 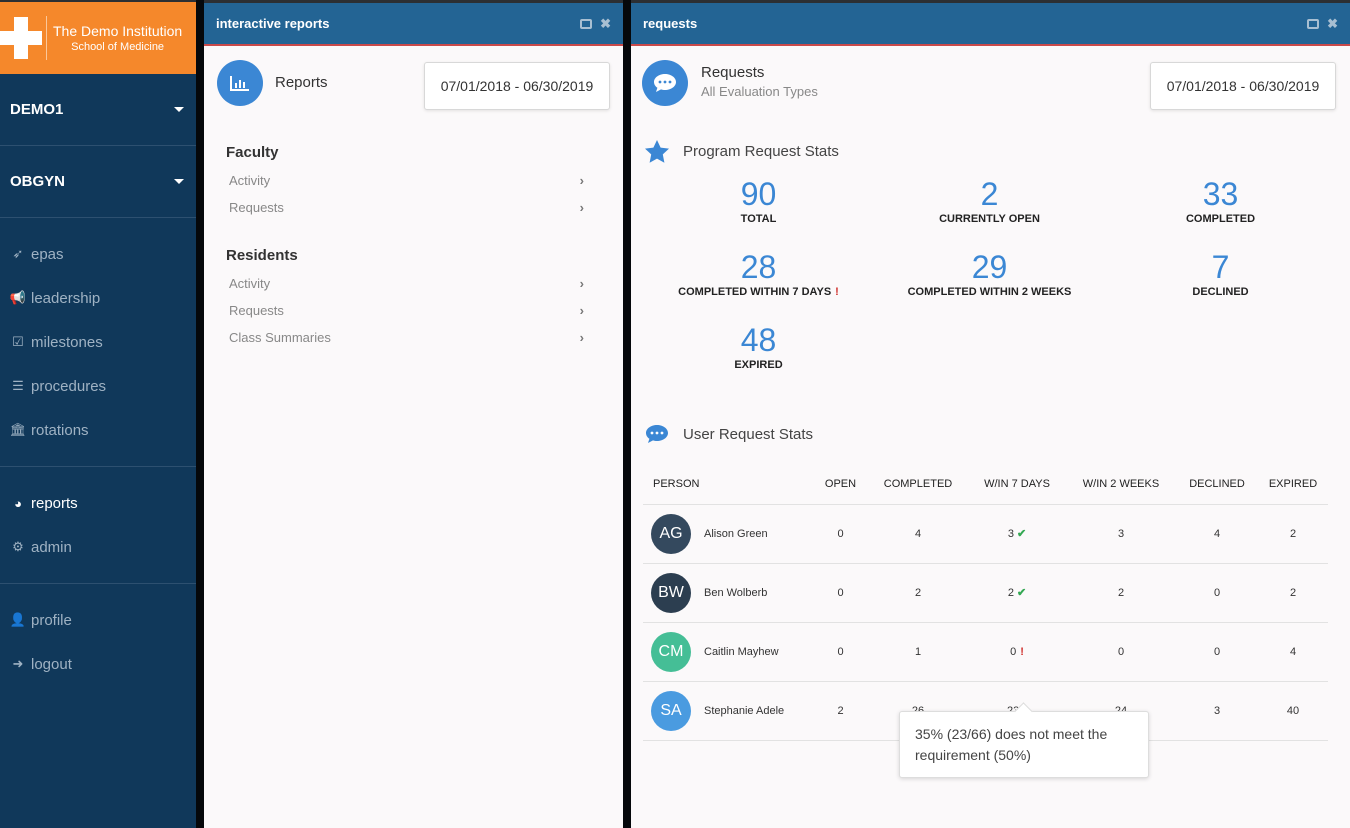 What do you see at coordinates (98, 664) in the screenshot?
I see `sidebar-item-logout: ➜ logout` at bounding box center [98, 664].